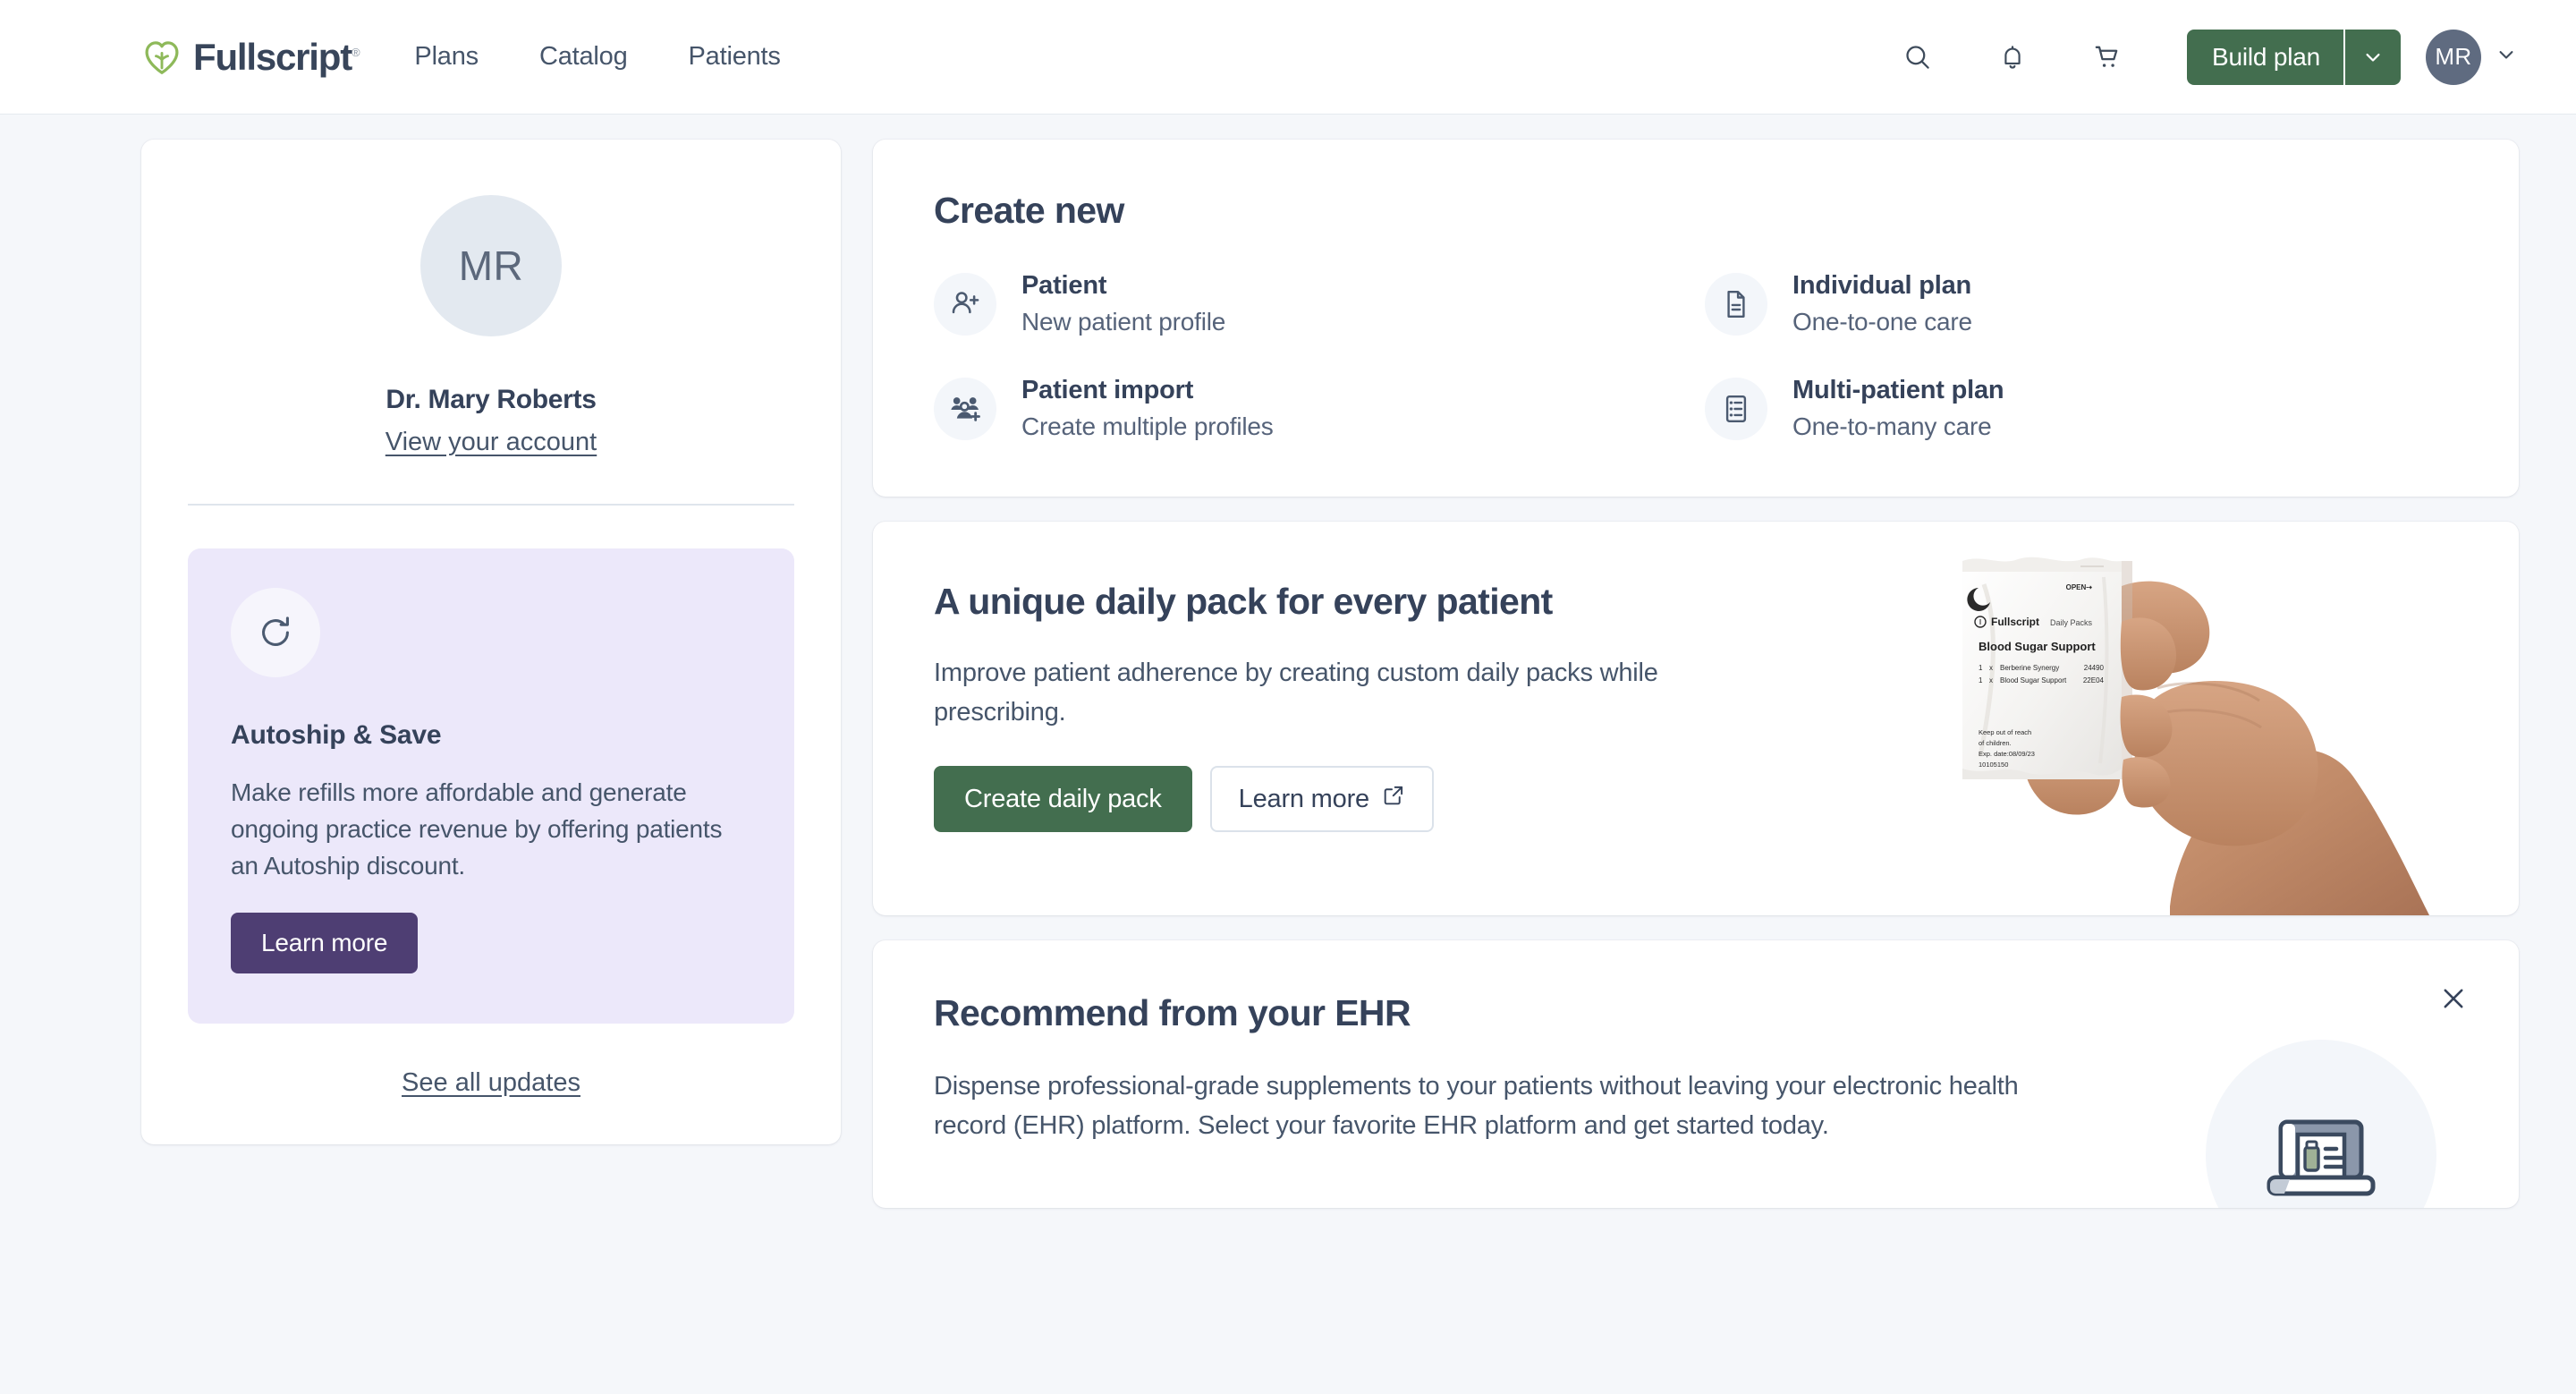 The image size is (2576, 1394). Describe the element at coordinates (1882, 286) in the screenshot. I see `create-item-title: Individual plan` at that location.